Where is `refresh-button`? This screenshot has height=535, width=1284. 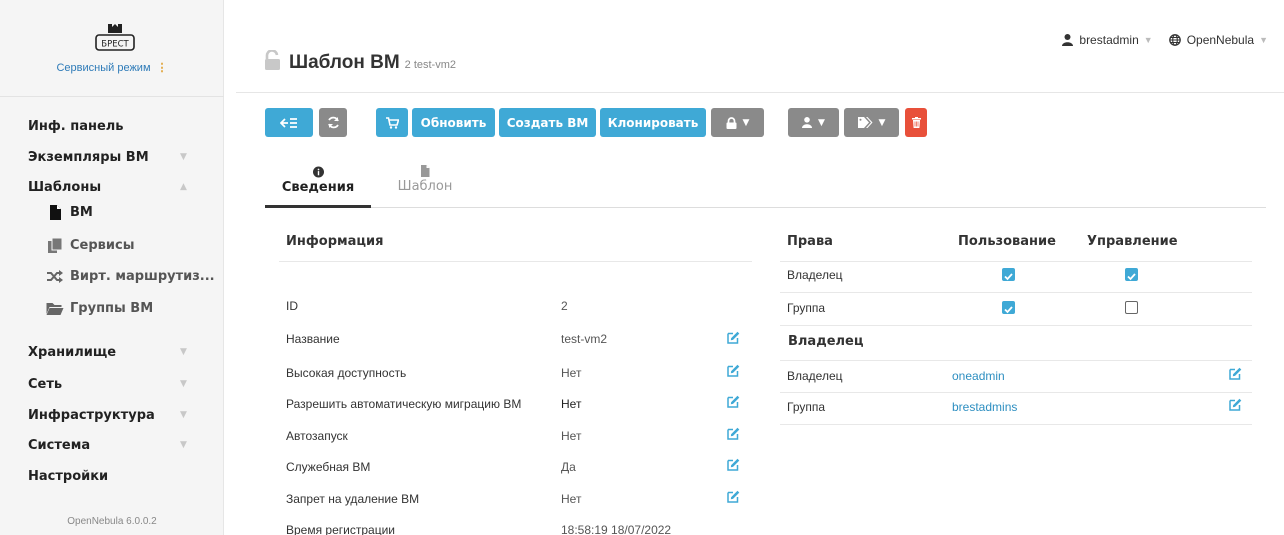 refresh-button is located at coordinates (333, 122).